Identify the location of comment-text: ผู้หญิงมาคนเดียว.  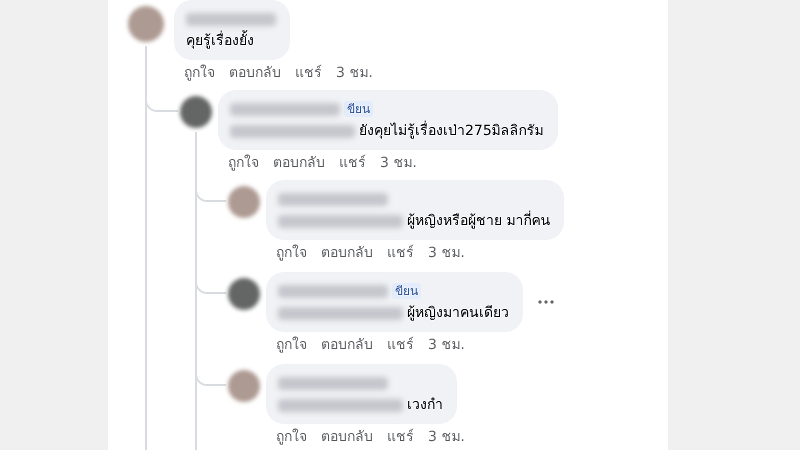
(458, 313).